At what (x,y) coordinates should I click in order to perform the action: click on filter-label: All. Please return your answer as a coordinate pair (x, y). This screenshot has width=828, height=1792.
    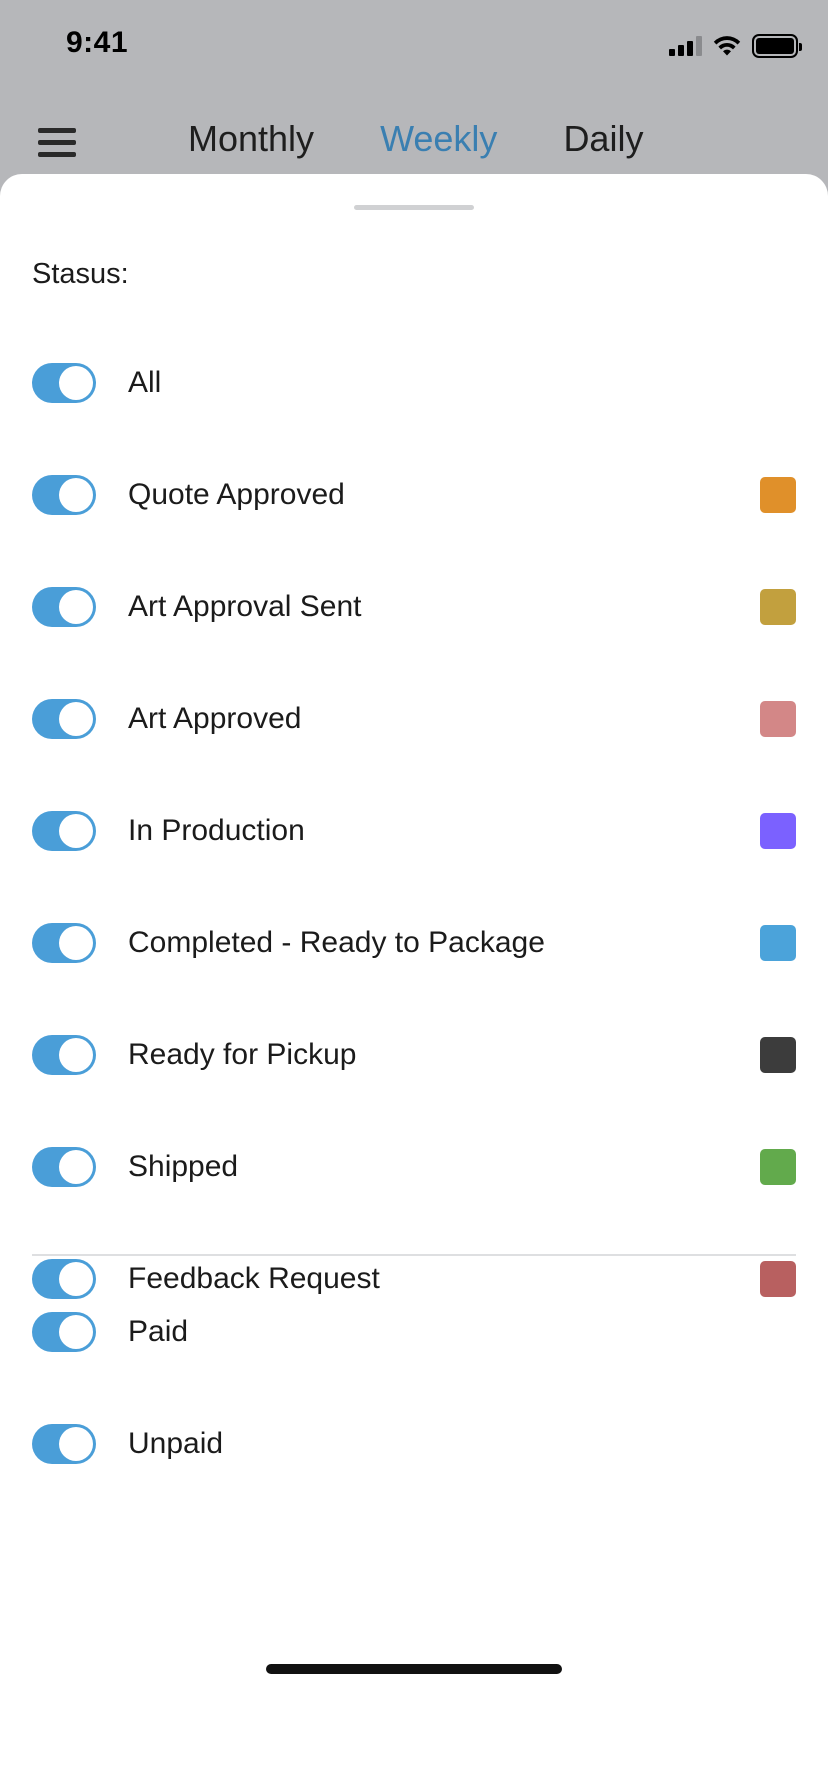
    Looking at the image, I should click on (145, 382).